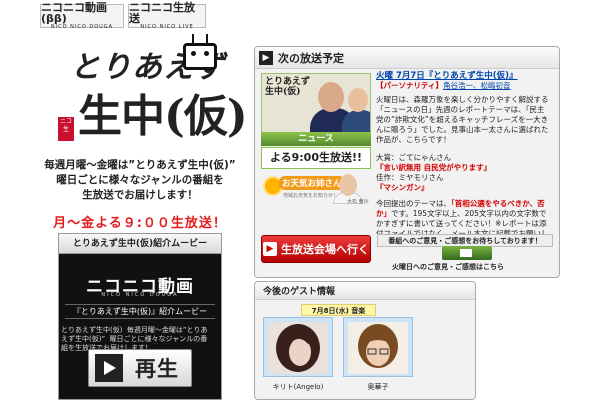 This screenshot has width=610, height=400. I want to click on go-to-broadcast-button: ▶ 生放送会場へ行く, so click(316, 249).